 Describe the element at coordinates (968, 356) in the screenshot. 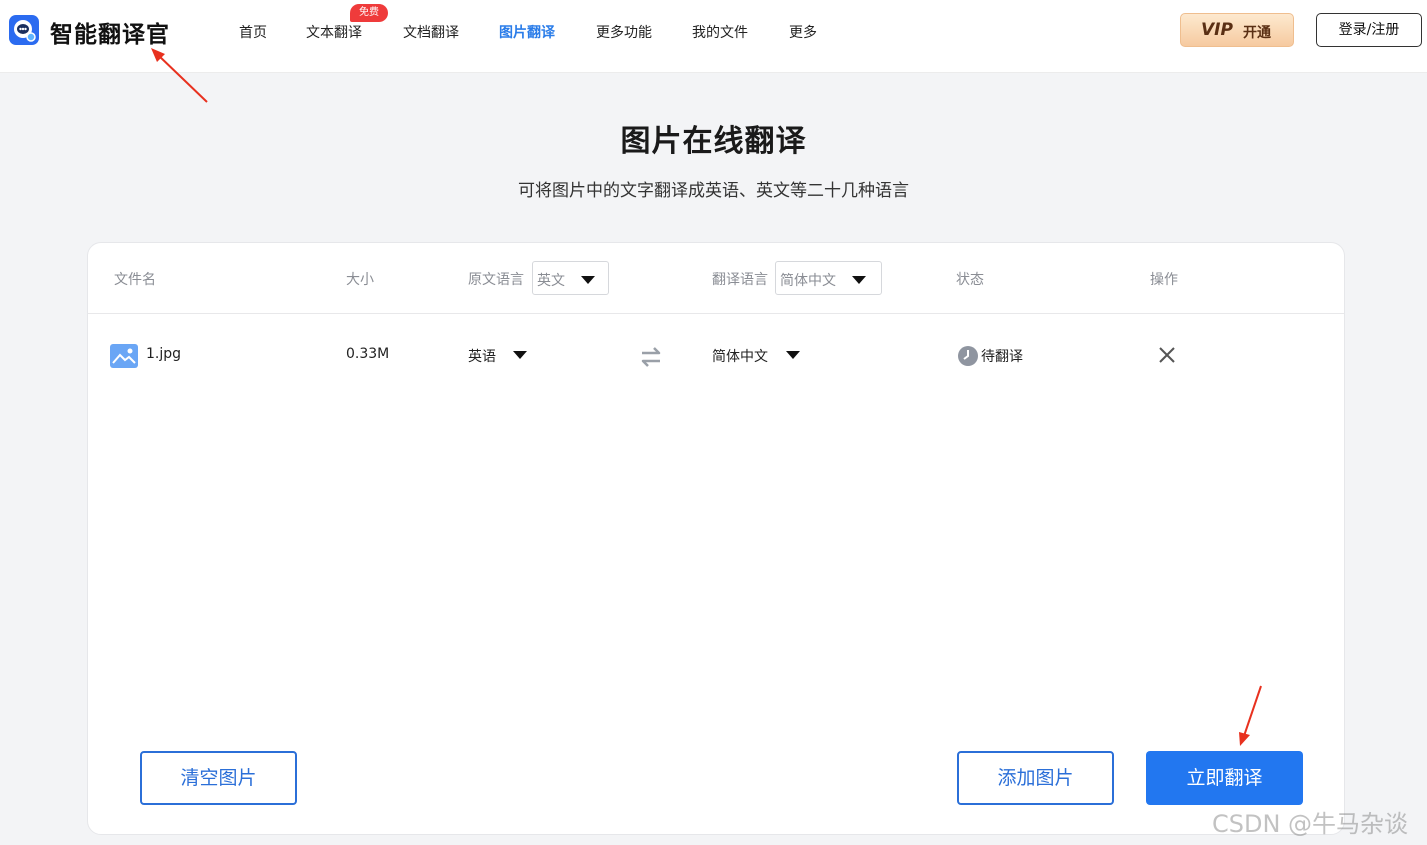

I see `clock-icon` at that location.